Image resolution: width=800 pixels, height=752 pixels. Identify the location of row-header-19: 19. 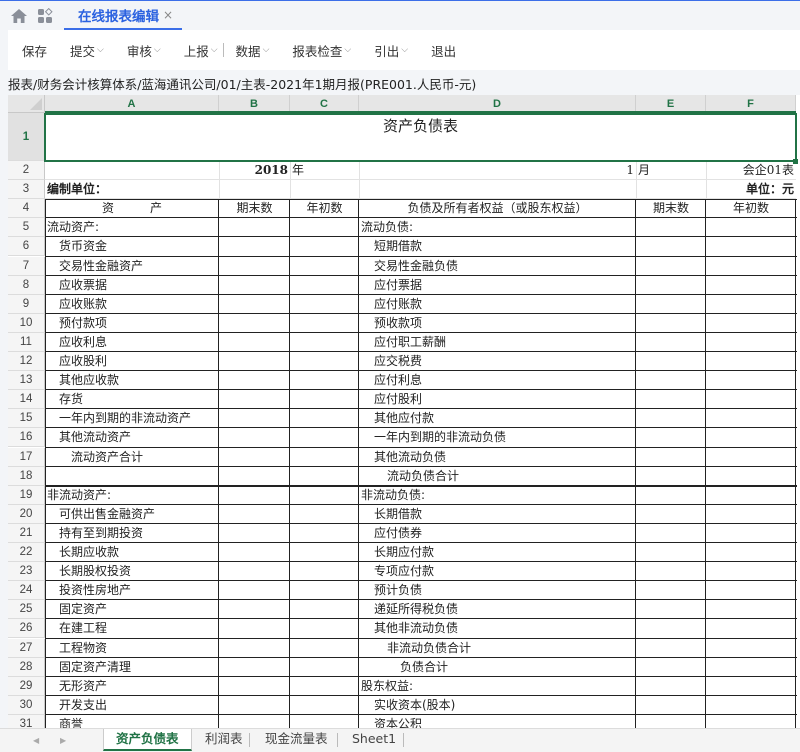
(26, 495).